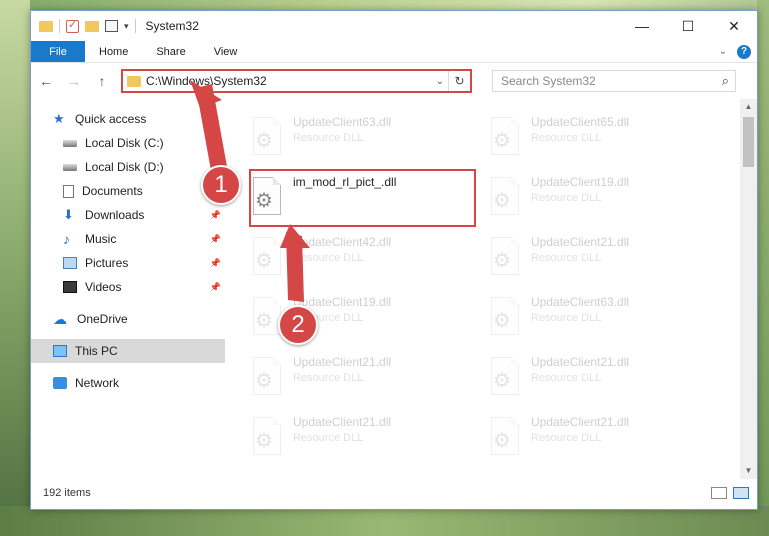 The width and height of the screenshot is (769, 536). I want to click on desktop-background-left, so click(15, 268).